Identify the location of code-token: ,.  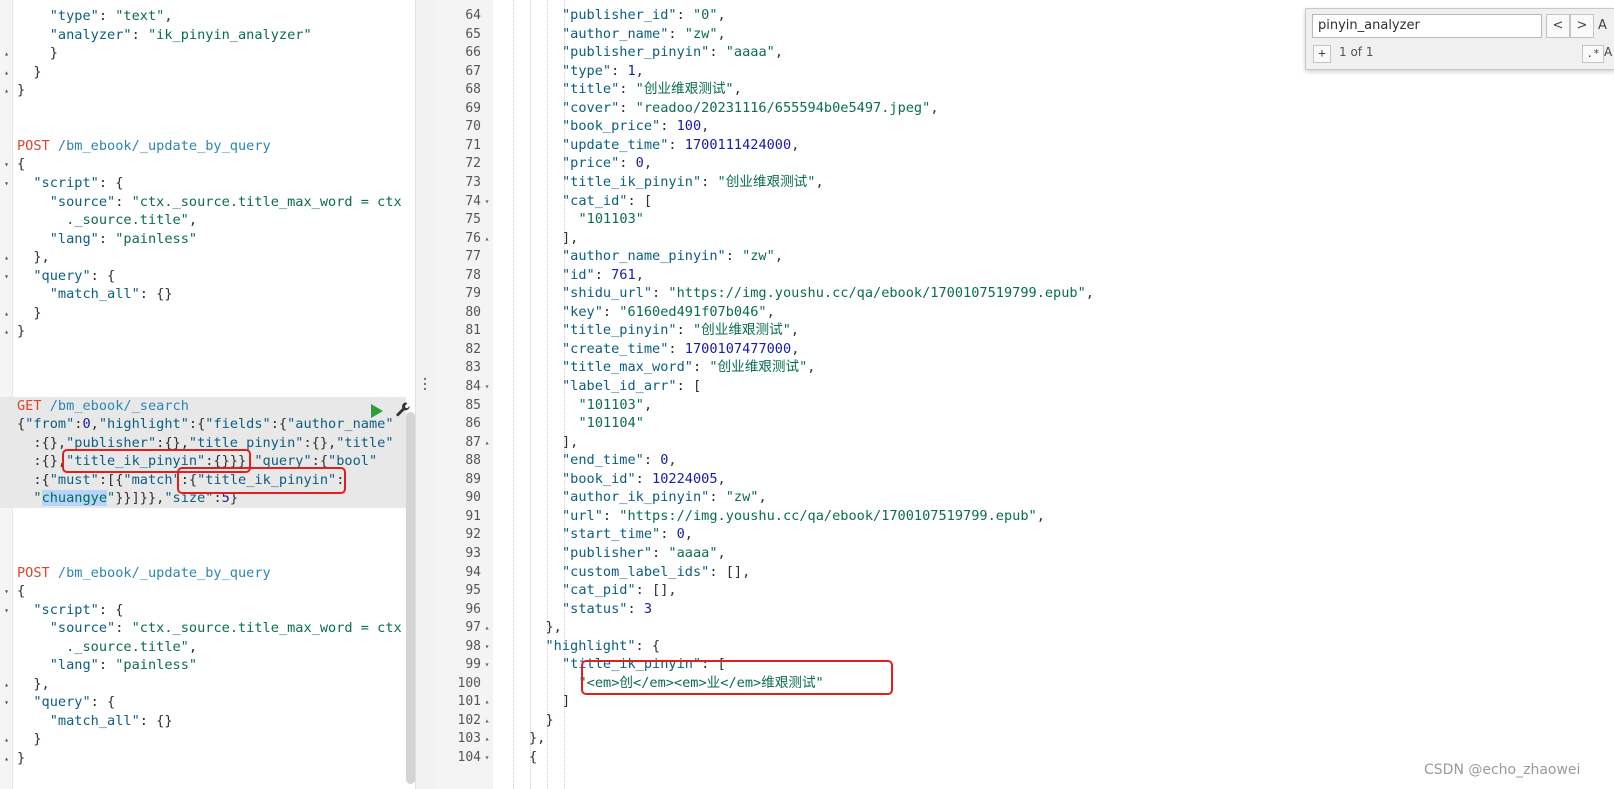
(819, 181).